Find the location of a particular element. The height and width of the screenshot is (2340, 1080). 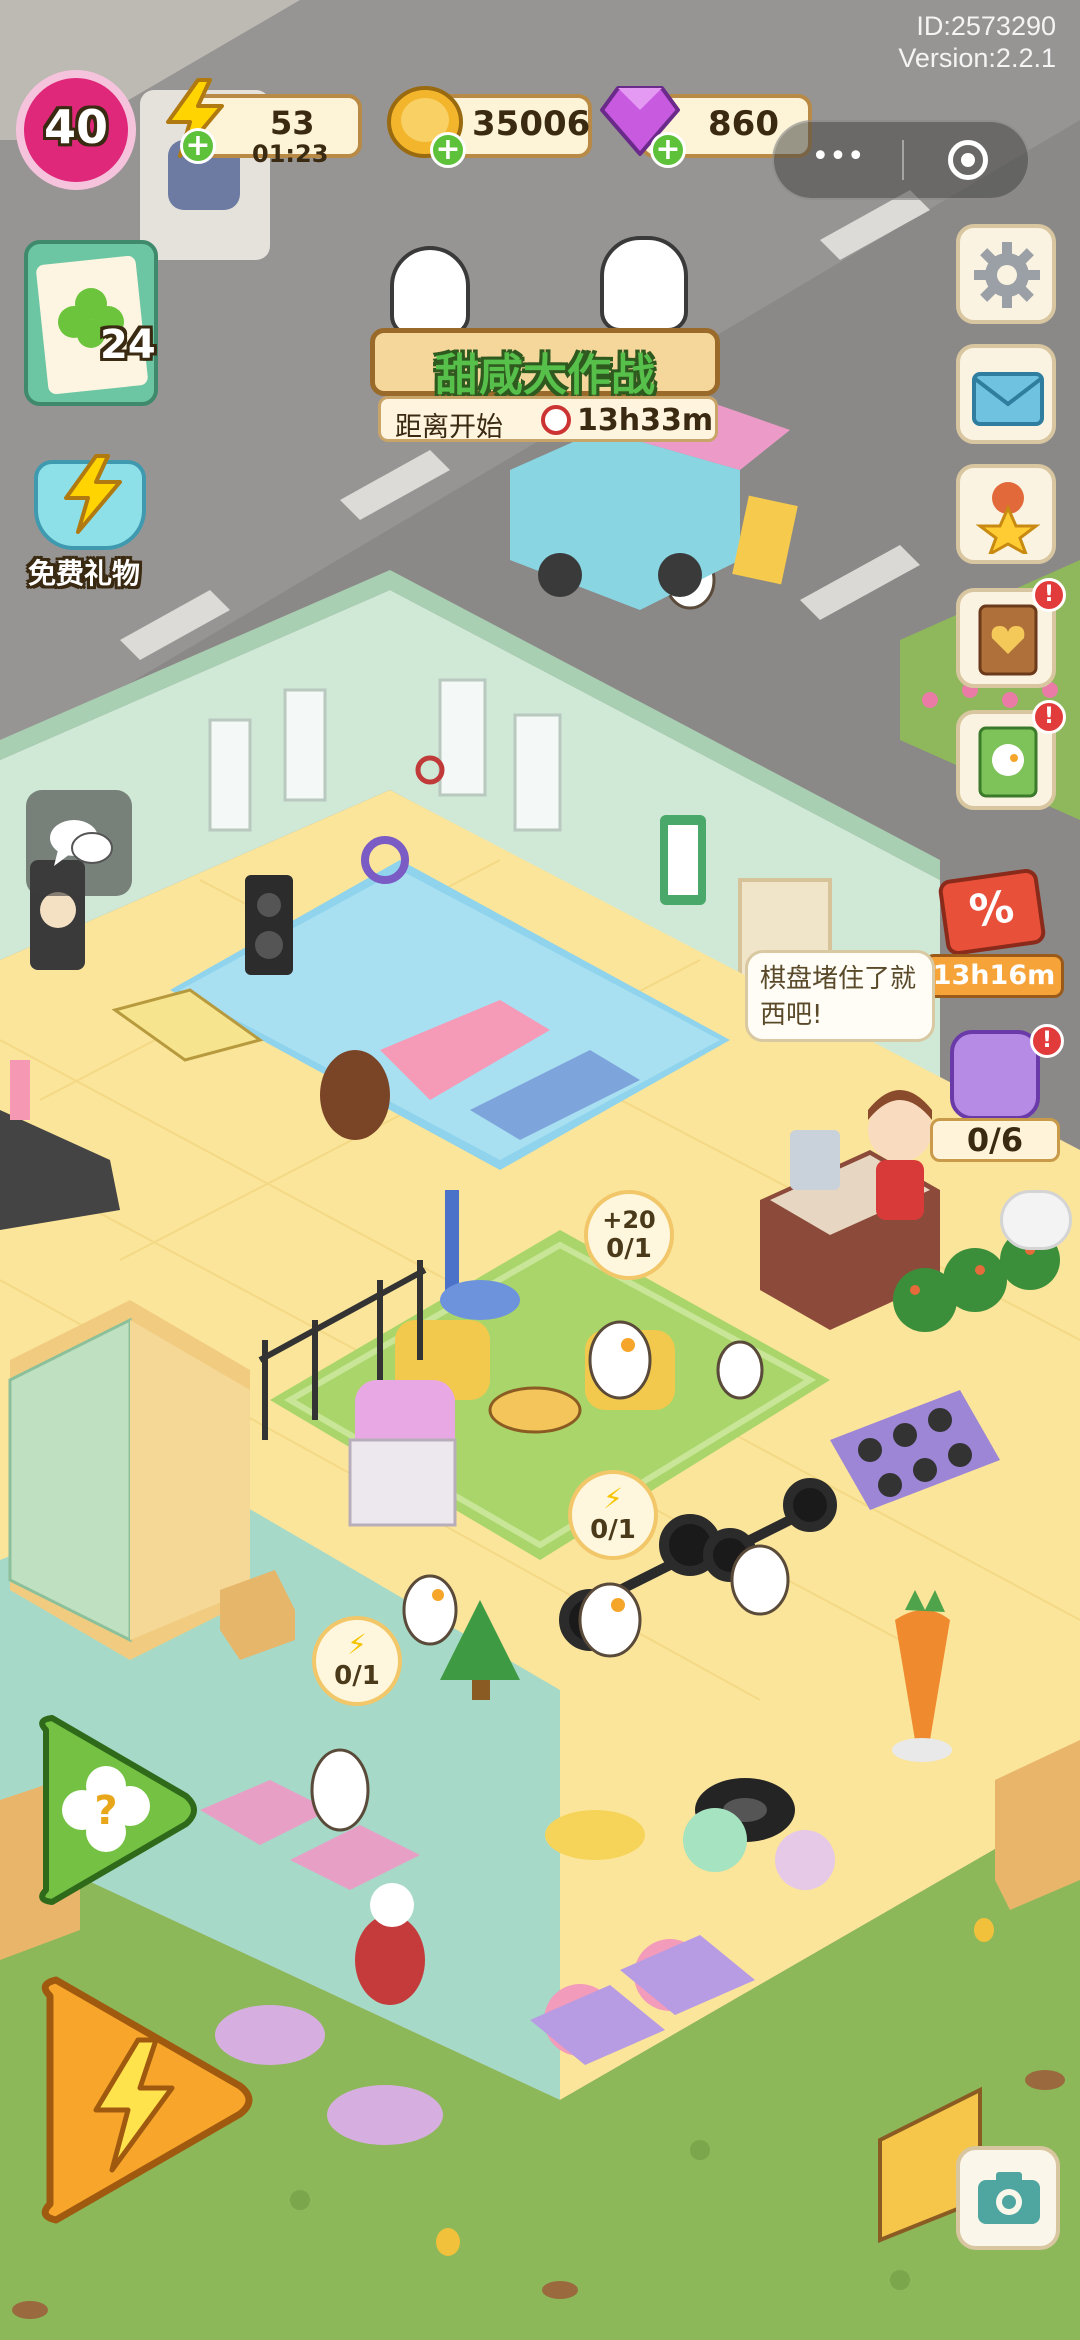

energy-timer: 01:23 is located at coordinates (290, 154).